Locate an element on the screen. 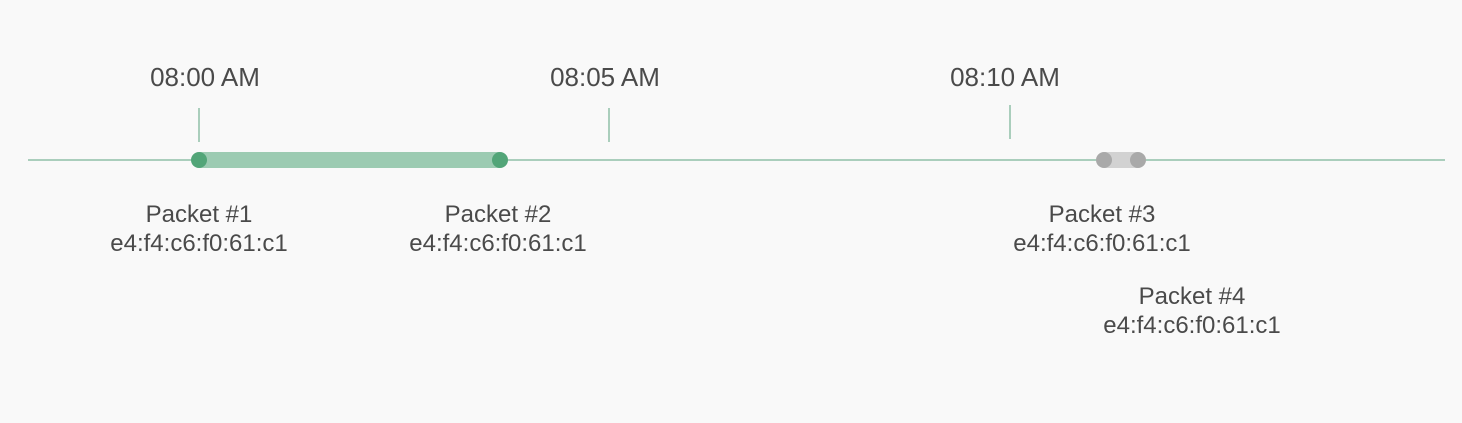 This screenshot has width=1462, height=423. packet-1-name: Packet #1 is located at coordinates (199, 214).